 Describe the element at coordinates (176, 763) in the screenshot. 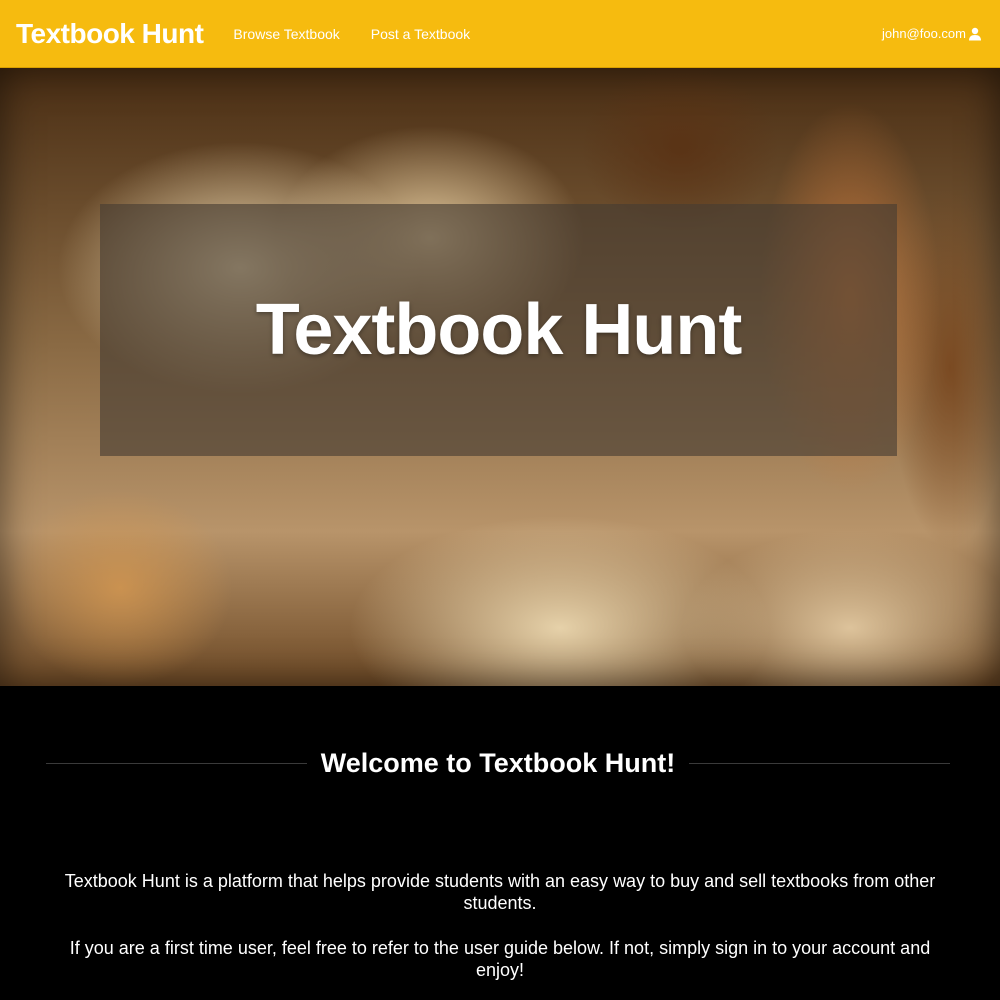

I see `heading-divider-left` at that location.